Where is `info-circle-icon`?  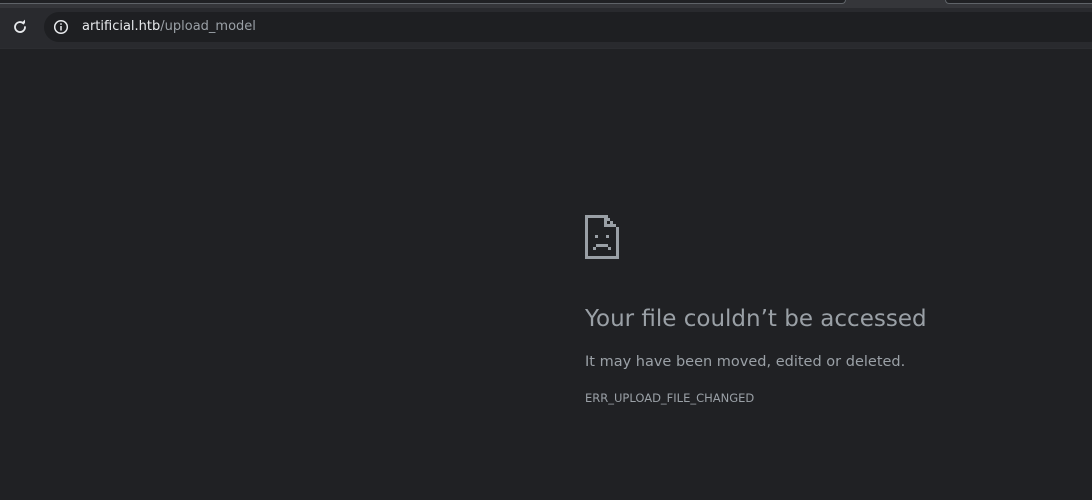 info-circle-icon is located at coordinates (61, 27).